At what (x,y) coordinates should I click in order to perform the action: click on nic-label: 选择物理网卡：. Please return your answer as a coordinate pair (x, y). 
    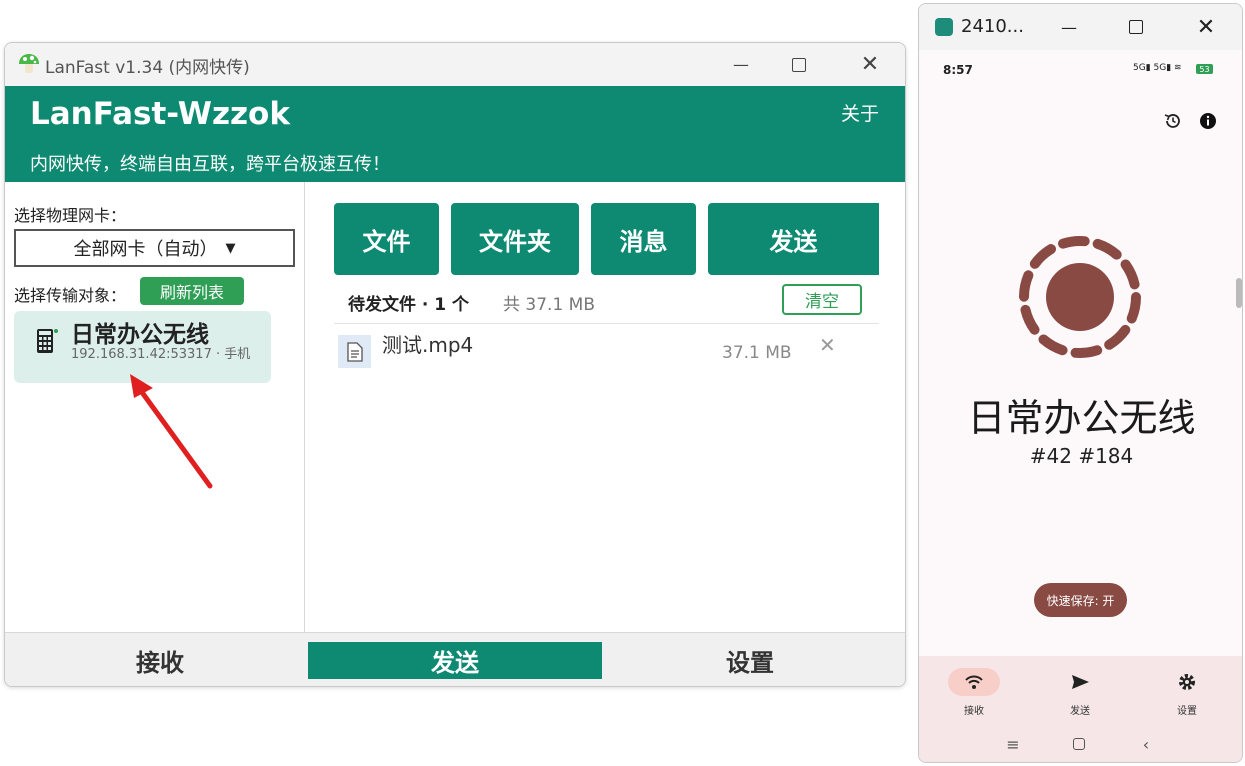
    Looking at the image, I should click on (70, 215).